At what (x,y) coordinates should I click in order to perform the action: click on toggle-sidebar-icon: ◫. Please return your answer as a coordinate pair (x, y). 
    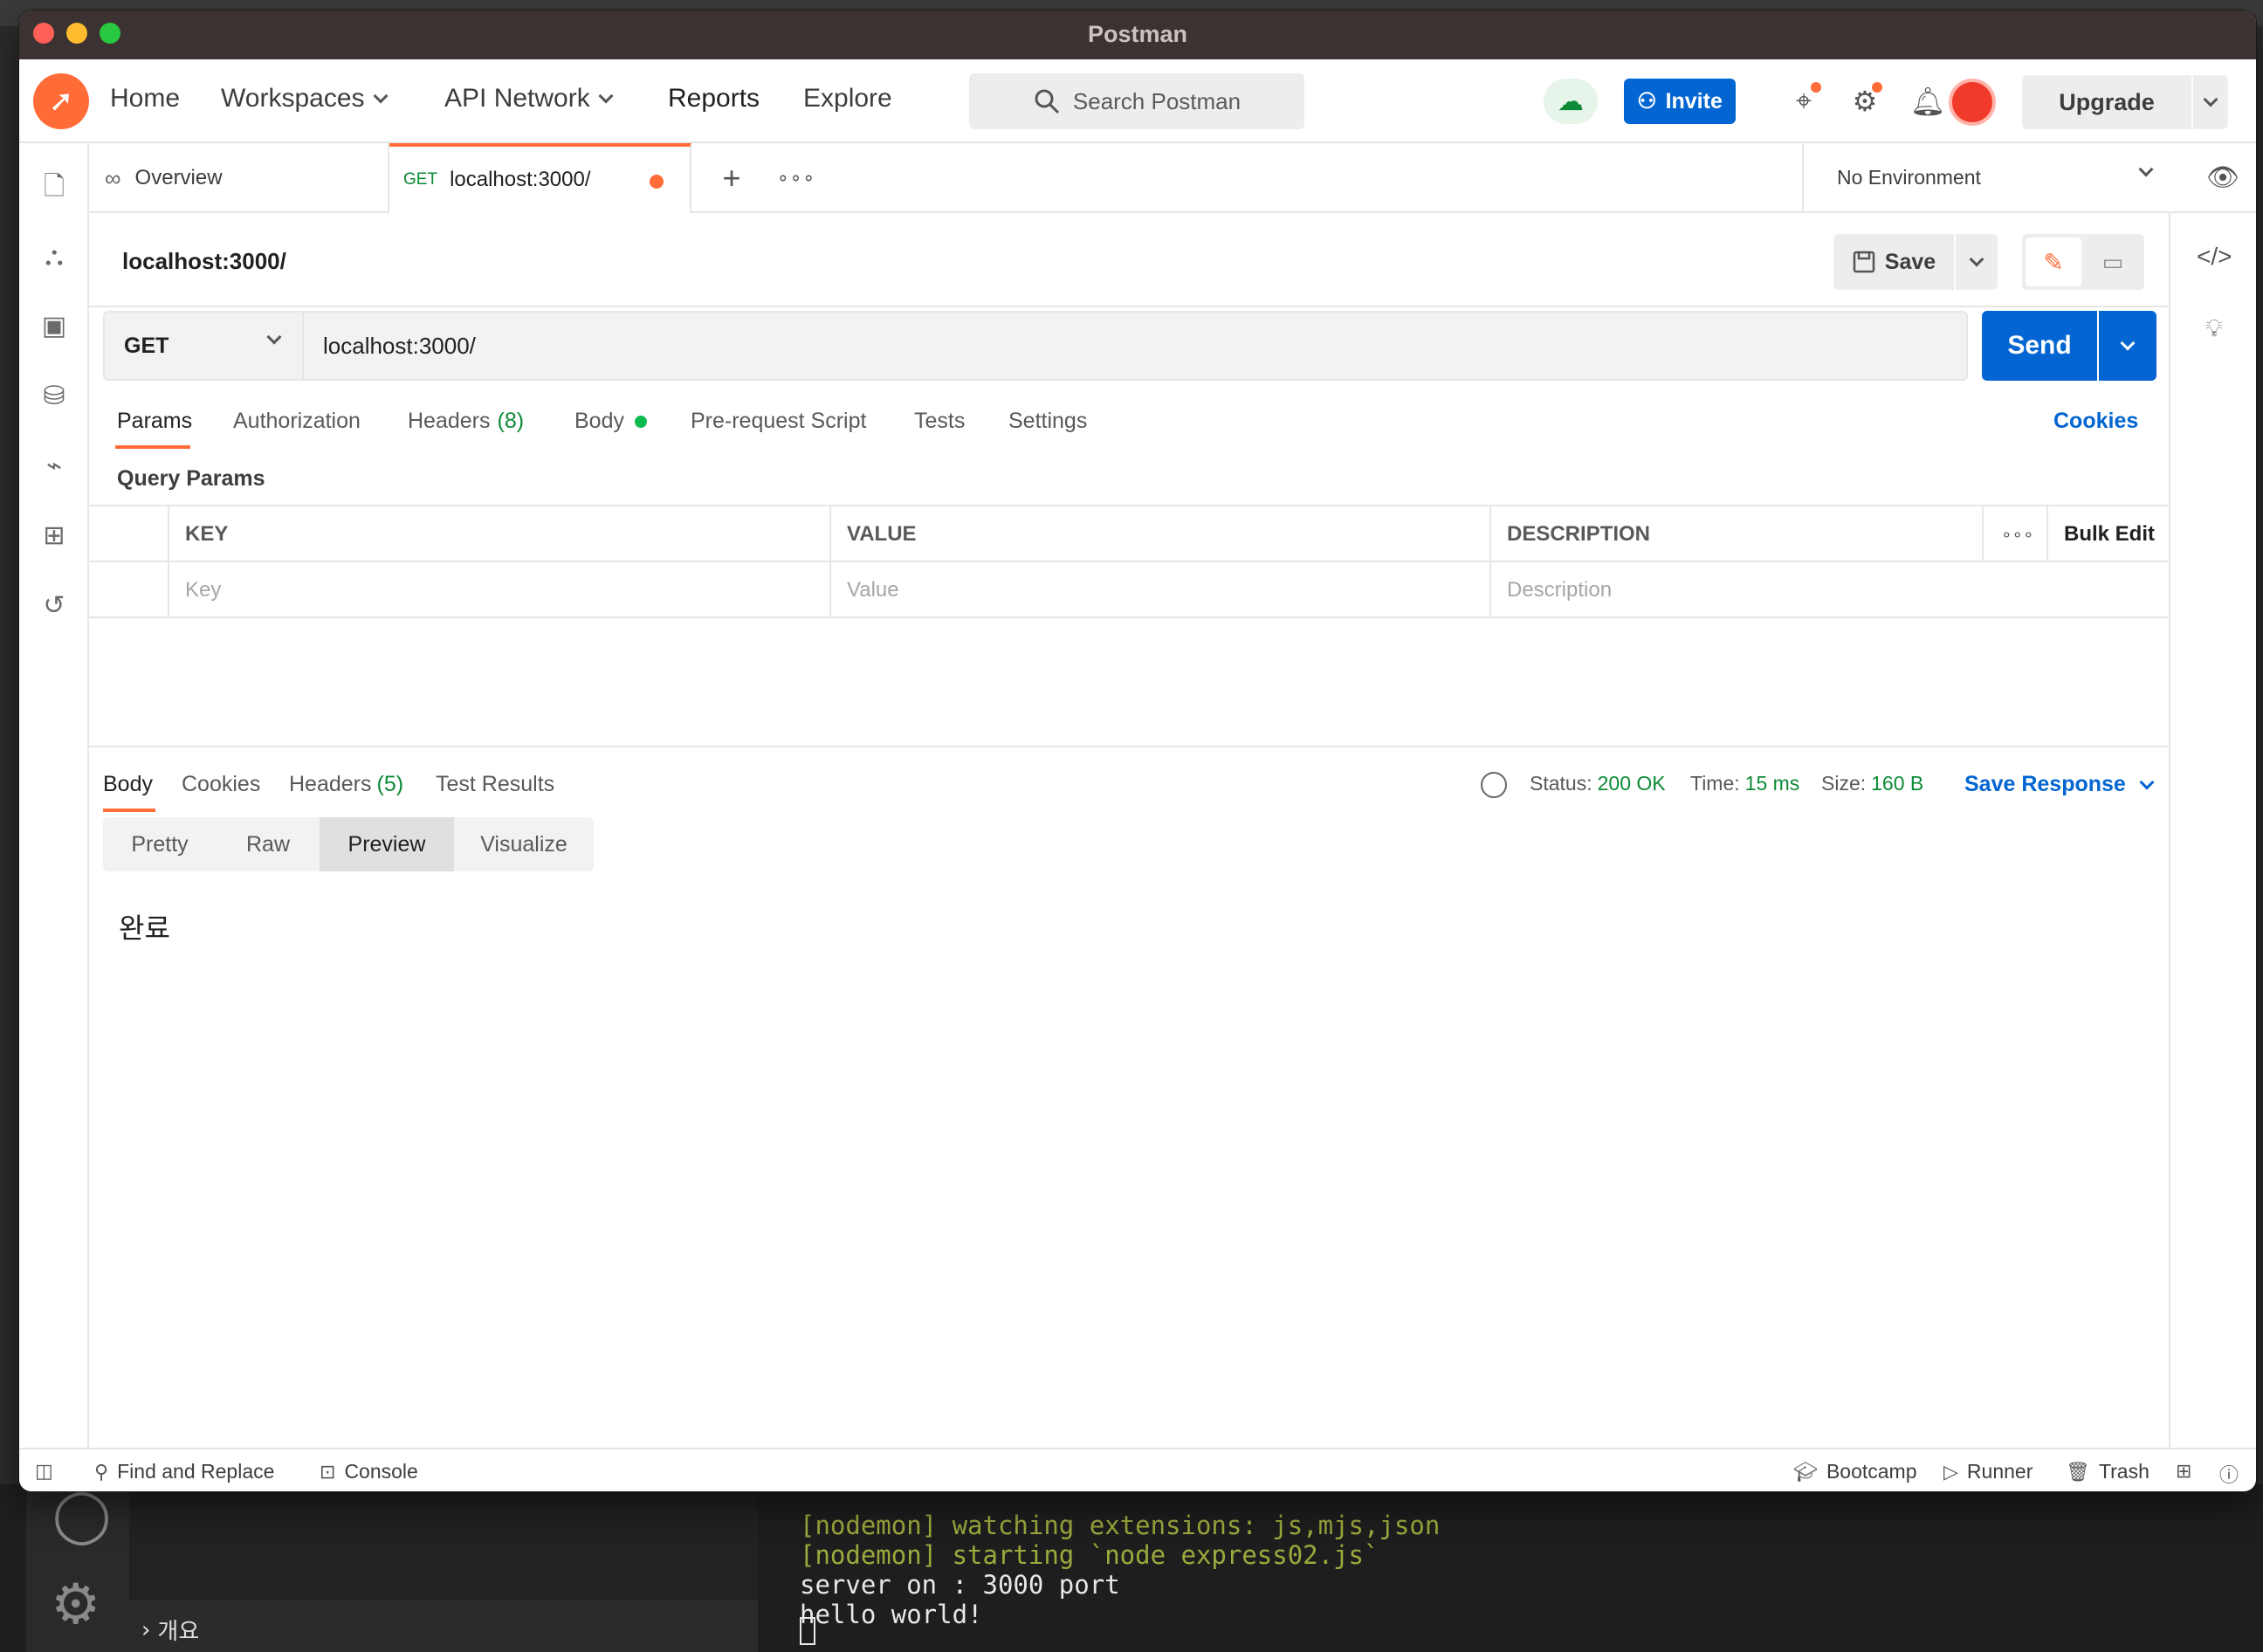
    Looking at the image, I should click on (44, 1471).